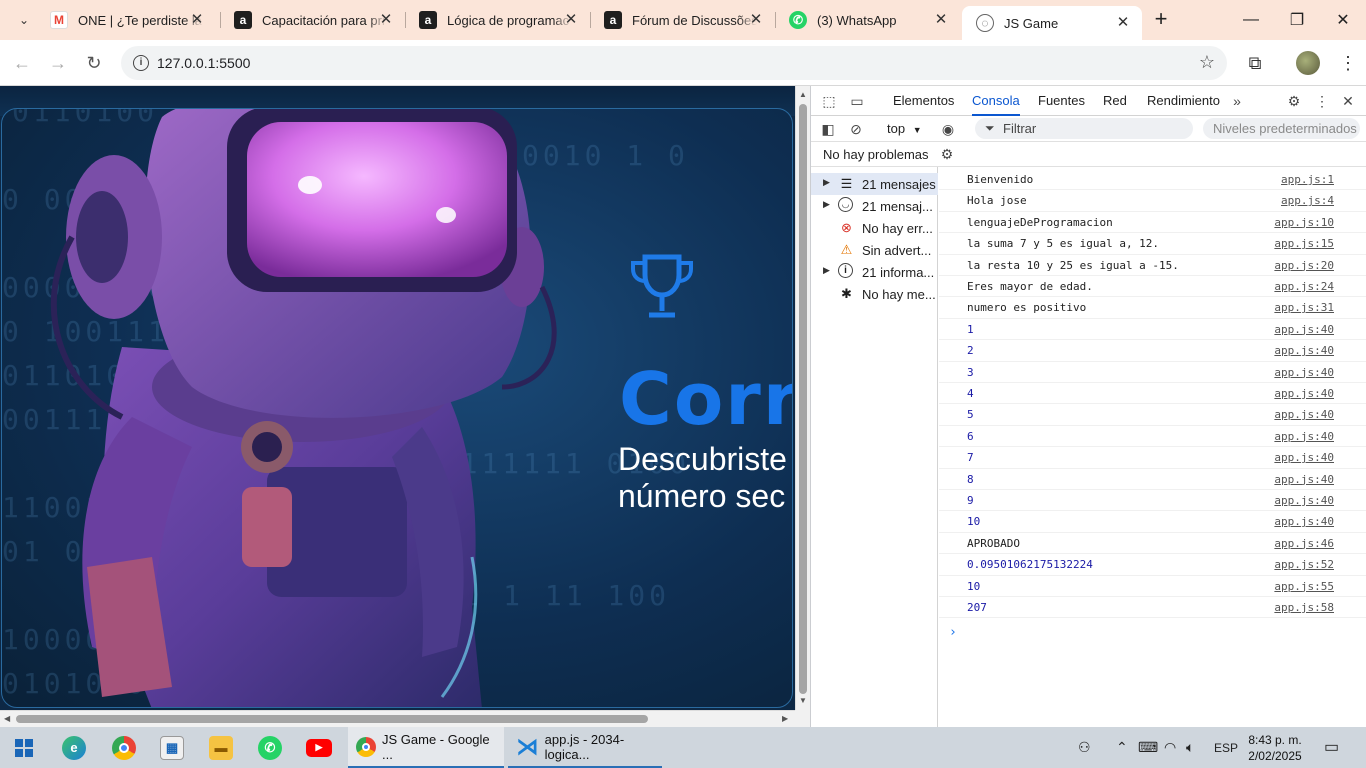 This screenshot has width=1366, height=768. What do you see at coordinates (1304, 607) in the screenshot?
I see `log-source-link: app.js:58` at bounding box center [1304, 607].